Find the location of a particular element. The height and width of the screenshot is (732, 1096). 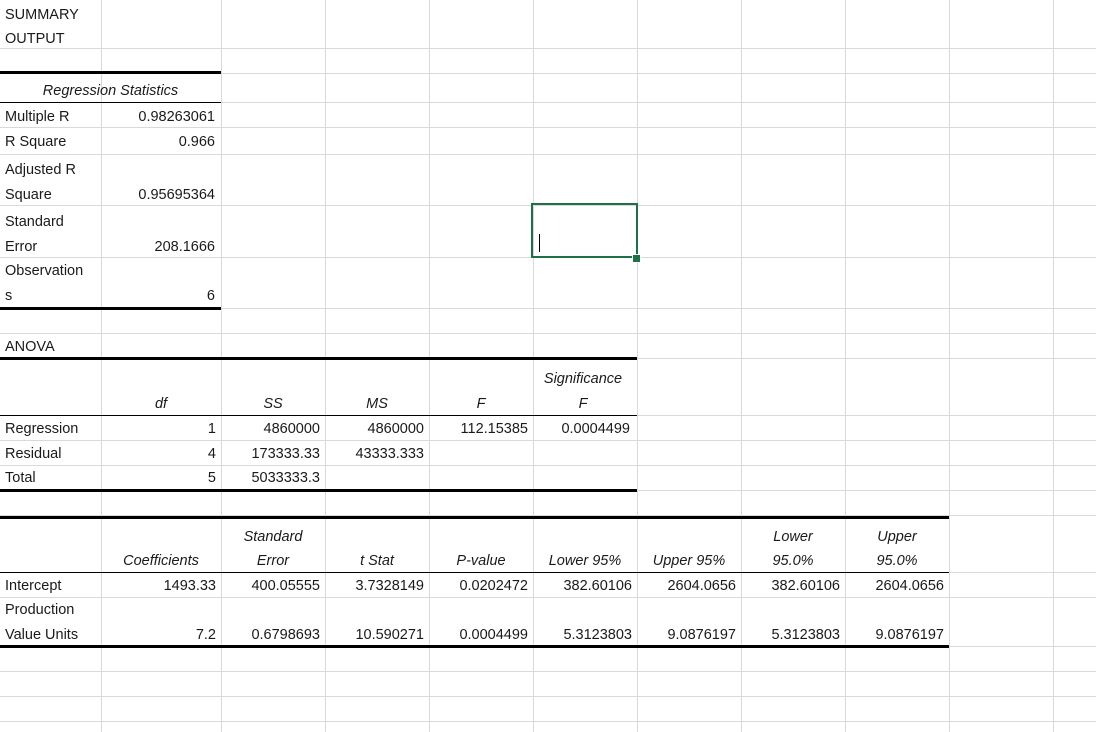

regstats-bottom-rule is located at coordinates (110, 308).